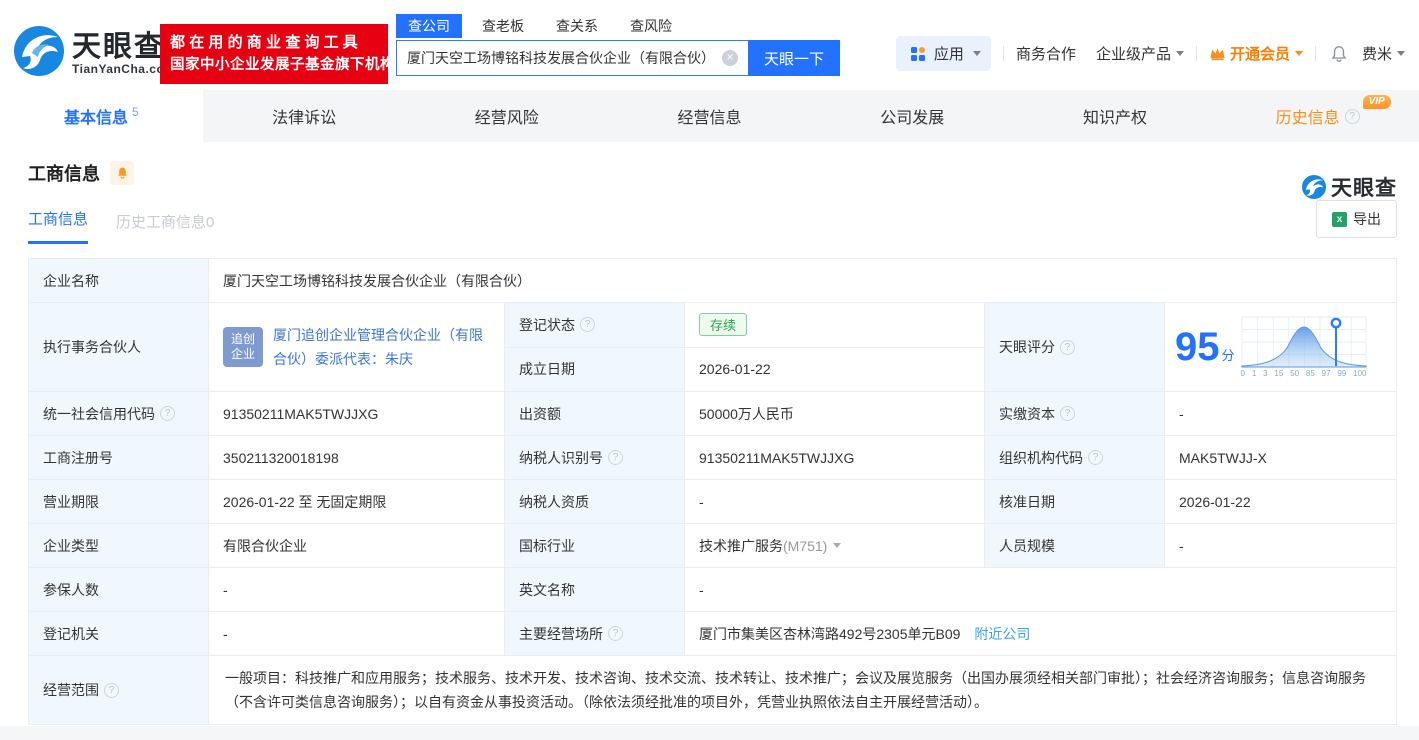  I want to click on nav-cooperation: 商务合作, so click(1046, 53).